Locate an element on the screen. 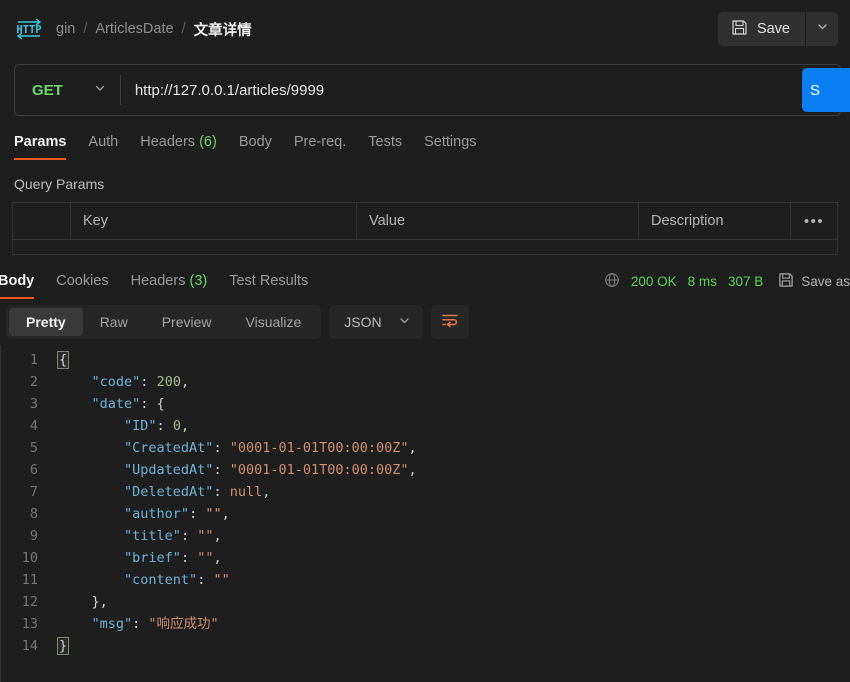 This screenshot has width=850, height=682. code-line: 13 "msg": "响应成功" is located at coordinates (425, 624).